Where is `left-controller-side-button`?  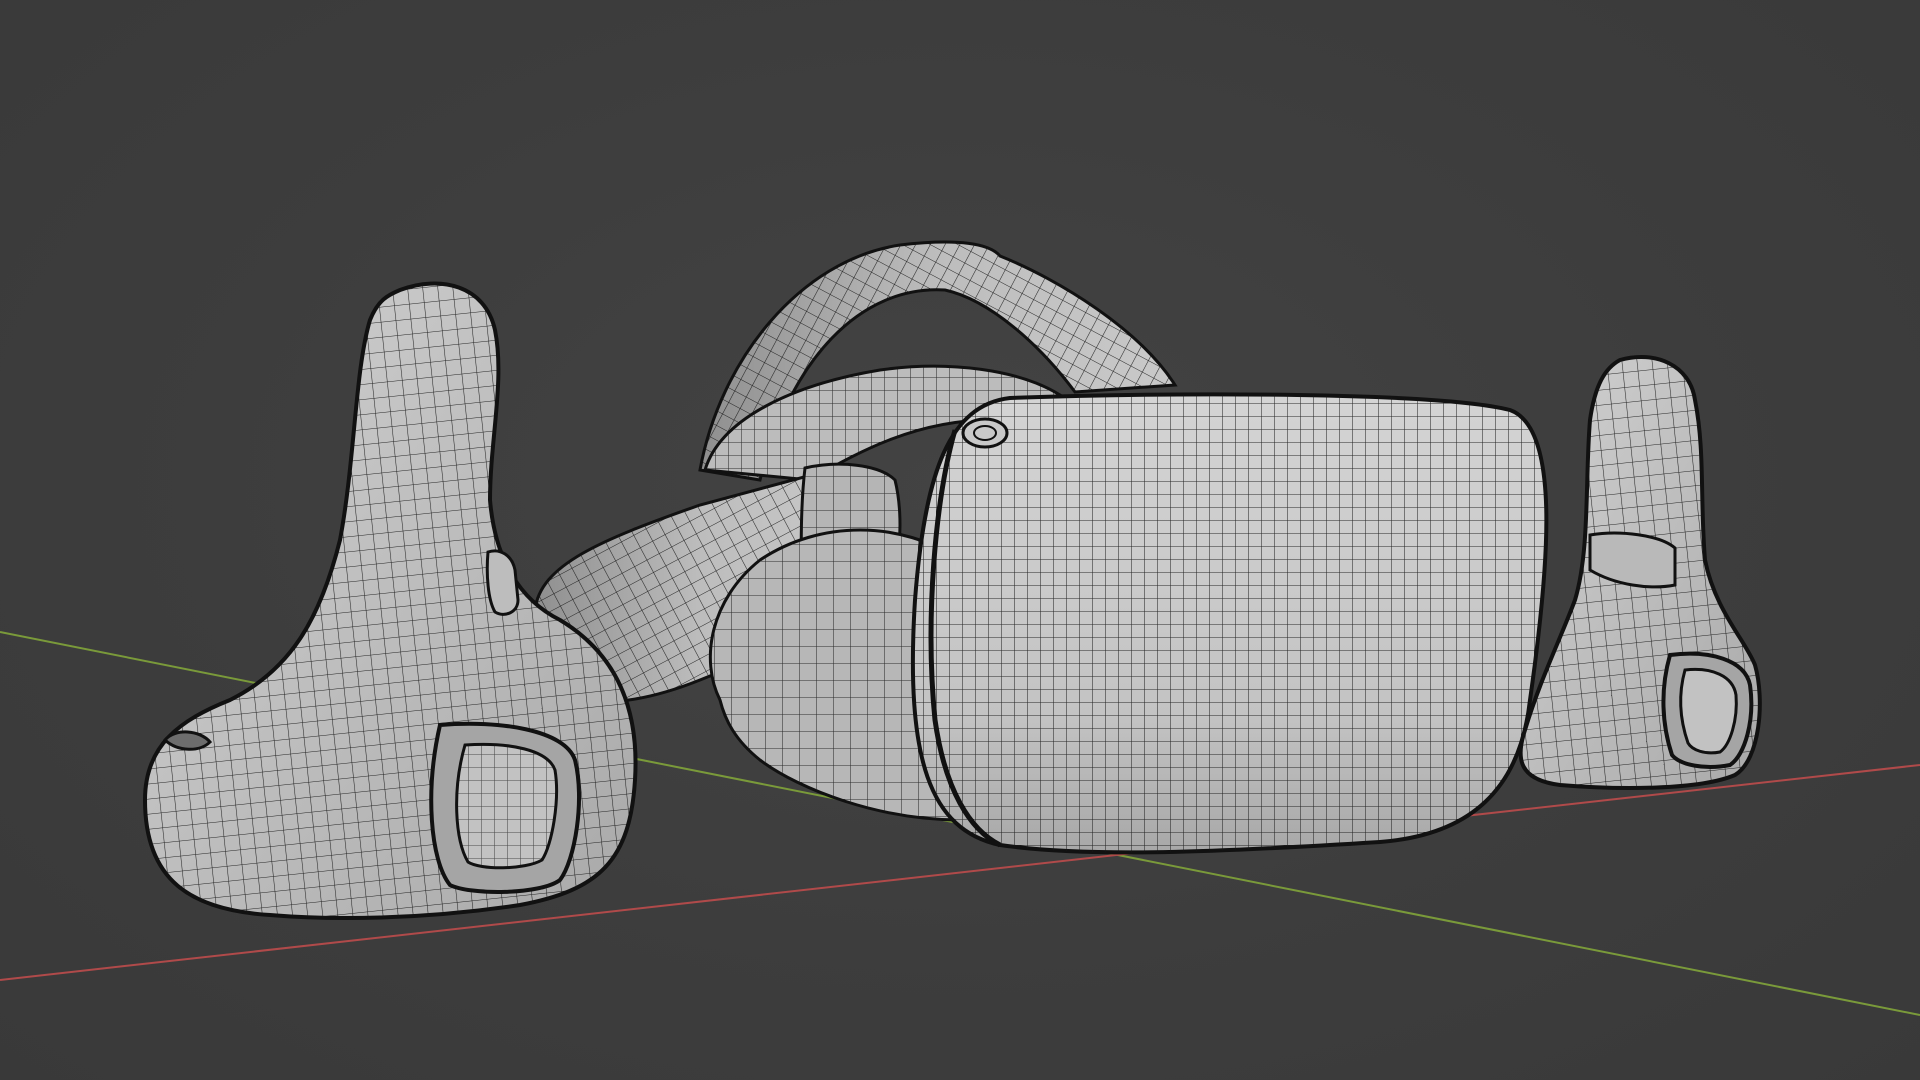 left-controller-side-button is located at coordinates (502, 582).